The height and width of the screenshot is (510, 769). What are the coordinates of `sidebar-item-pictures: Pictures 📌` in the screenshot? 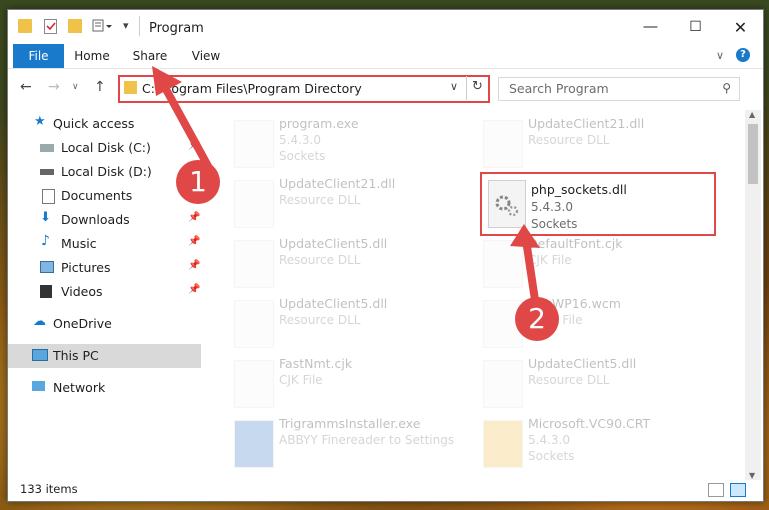 It's located at (104, 268).